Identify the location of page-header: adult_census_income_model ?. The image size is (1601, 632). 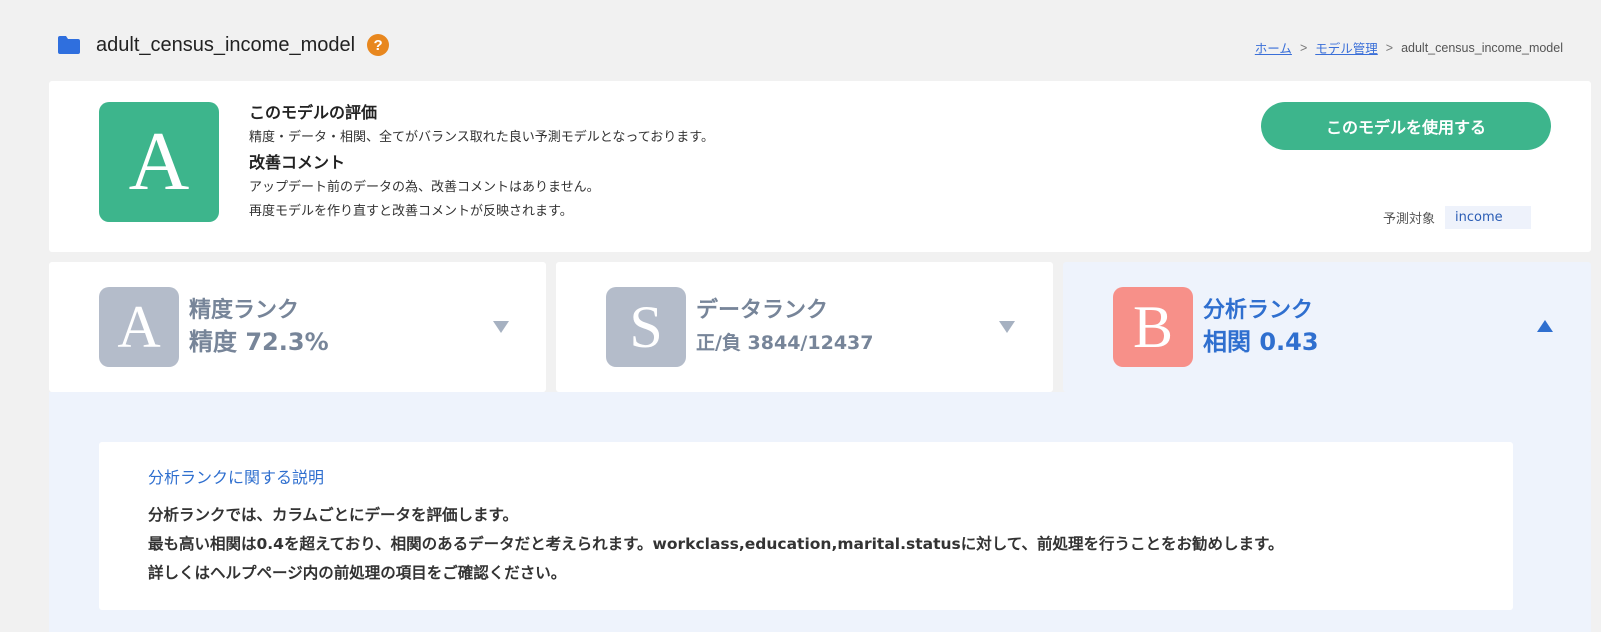
(224, 45).